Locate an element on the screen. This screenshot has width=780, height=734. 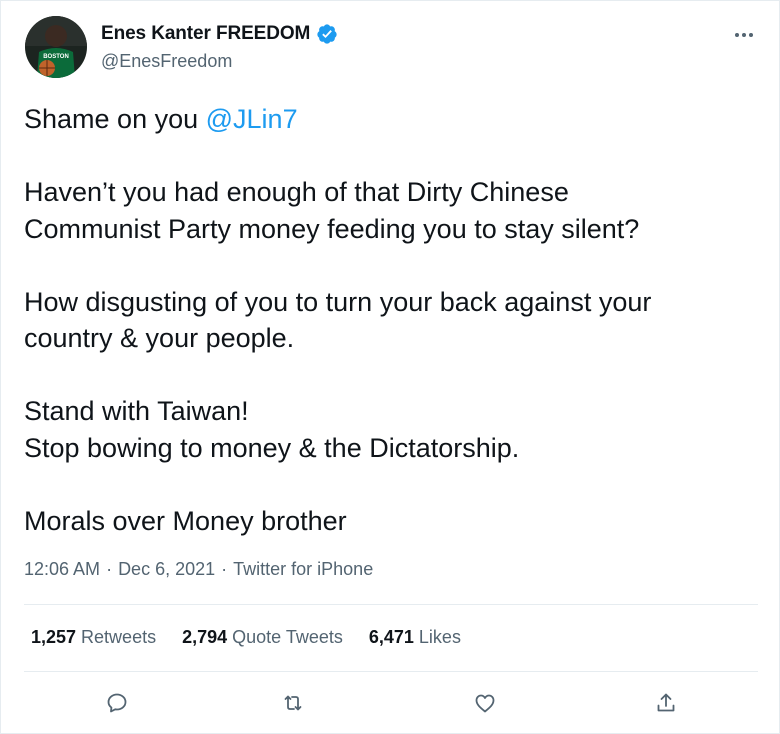
like-button is located at coordinates (485, 703).